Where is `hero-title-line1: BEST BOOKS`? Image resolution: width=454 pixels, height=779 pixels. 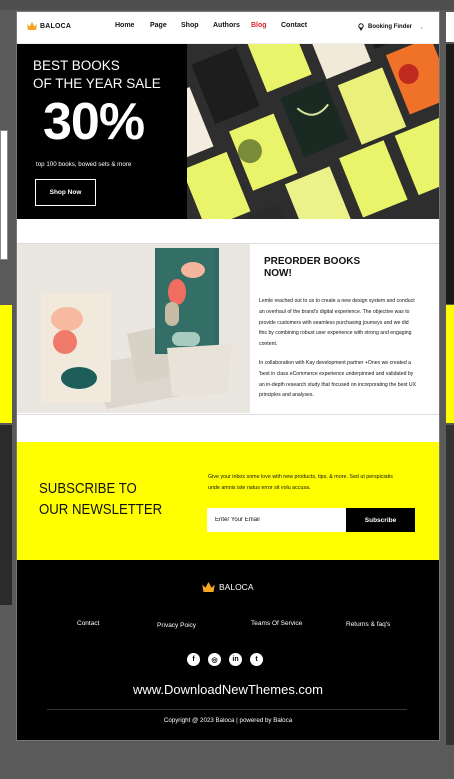
hero-title-line1: BEST BOOKS is located at coordinates (76, 65).